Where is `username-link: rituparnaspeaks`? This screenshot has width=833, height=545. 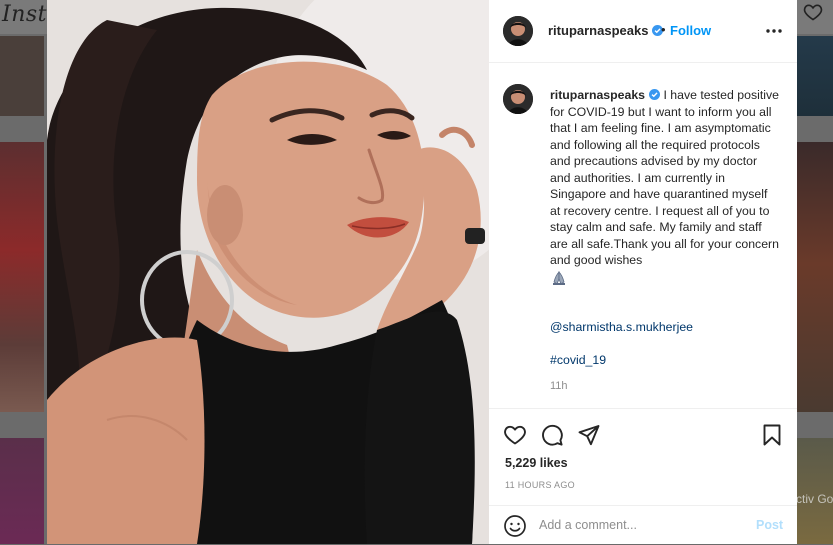
username-link: rituparnaspeaks is located at coordinates (606, 30).